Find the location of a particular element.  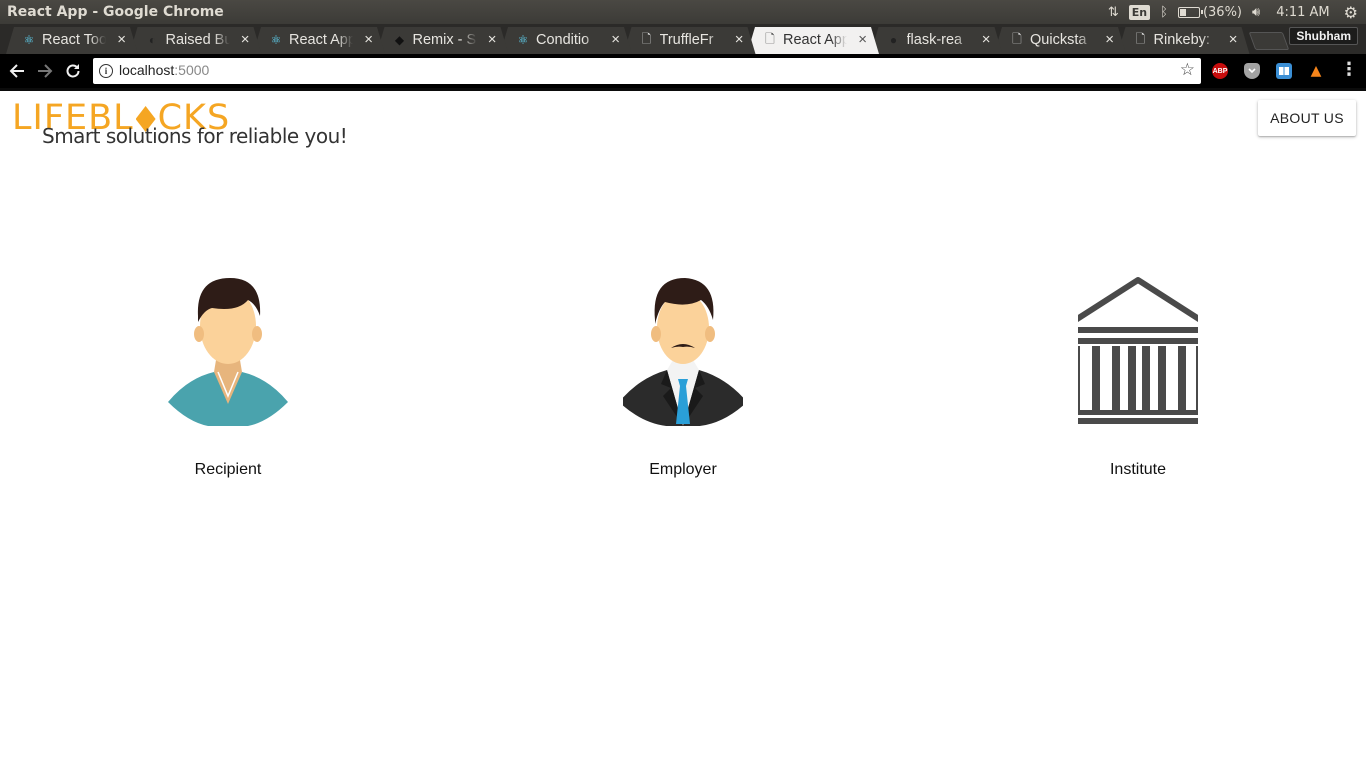

url-text: localhost:5000 is located at coordinates (164, 70).